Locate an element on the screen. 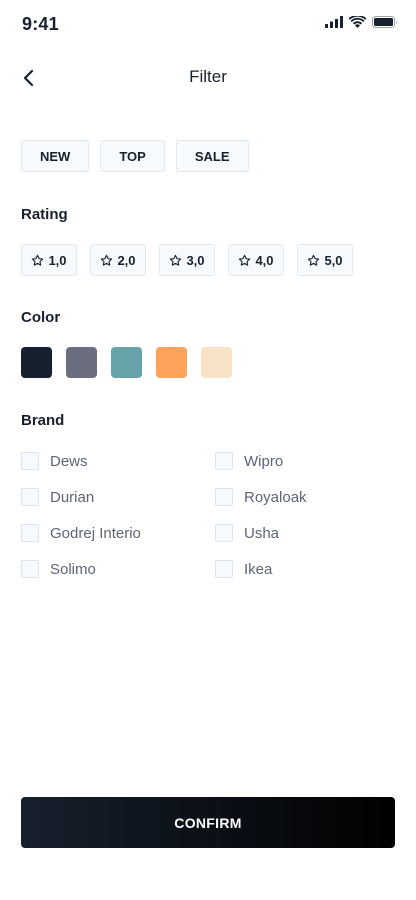  tag-chip-label: SALE is located at coordinates (212, 156).